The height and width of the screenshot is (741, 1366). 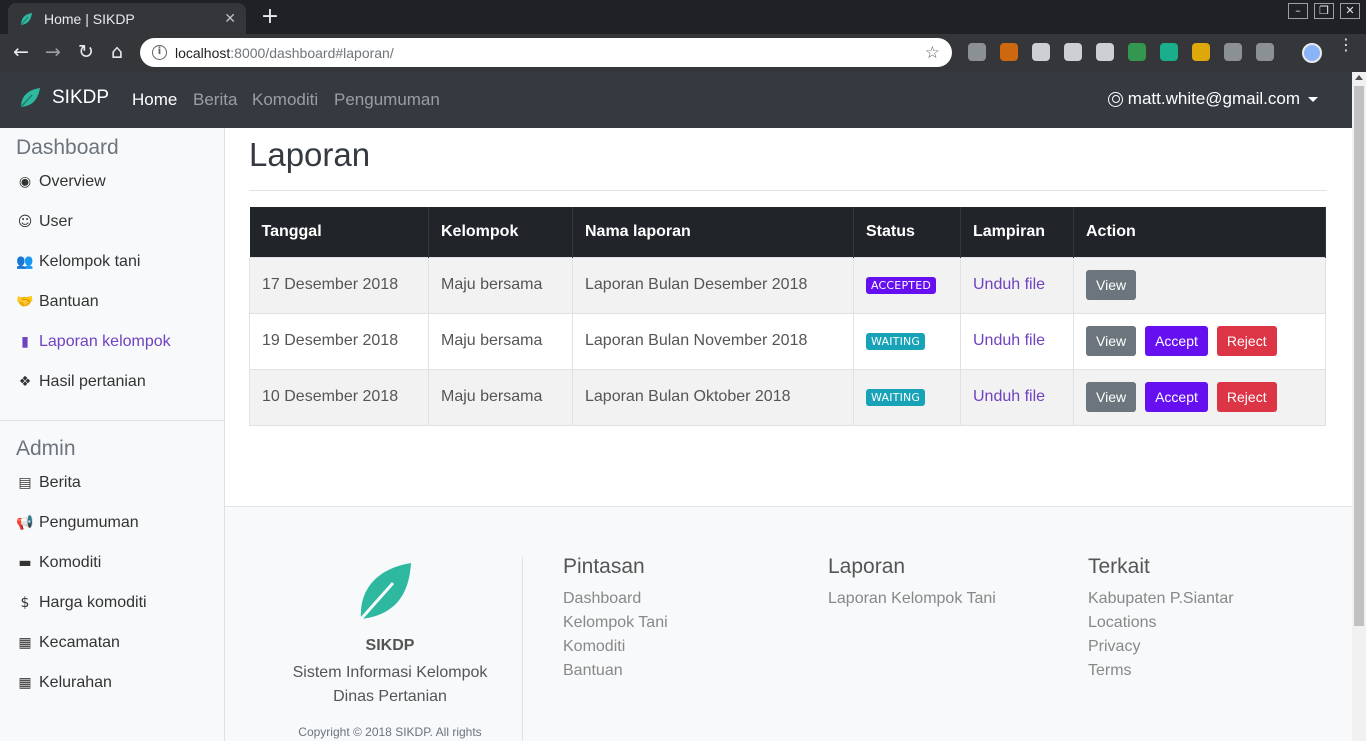 What do you see at coordinates (907, 232) in the screenshot?
I see `col-header-status: Status` at bounding box center [907, 232].